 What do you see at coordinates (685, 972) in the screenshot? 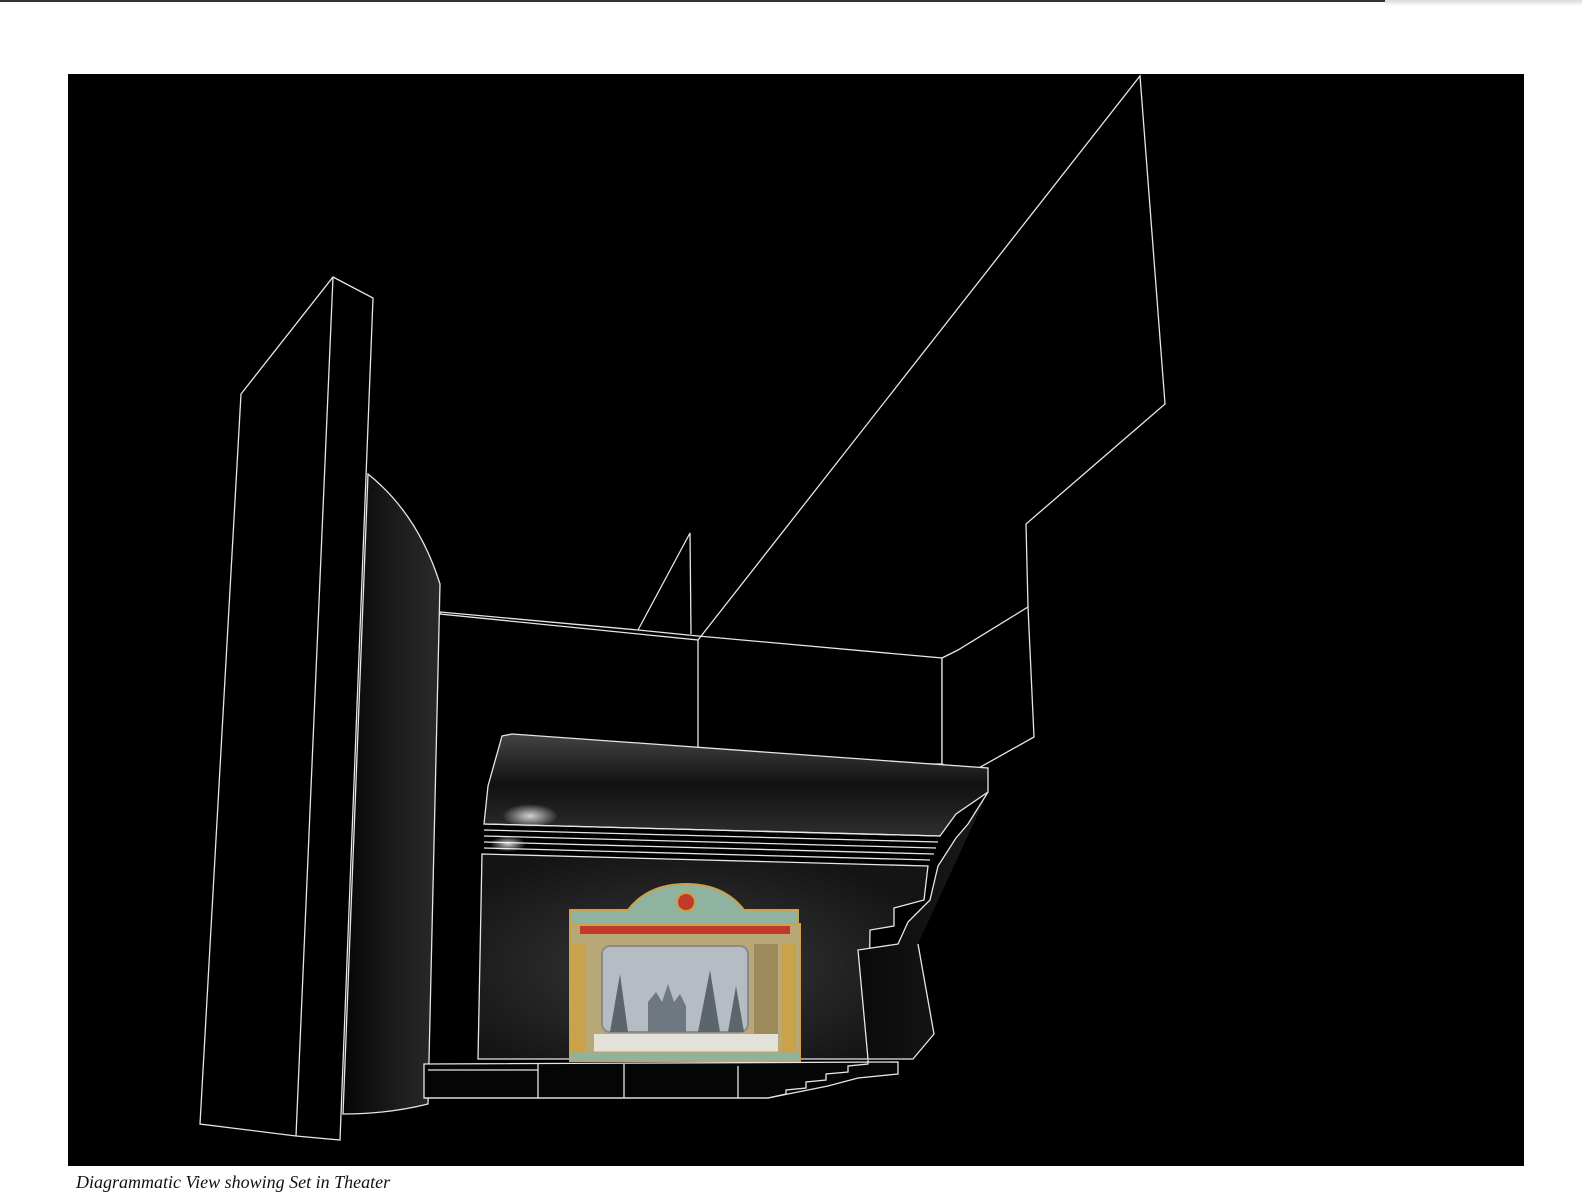
I see `toy-theater-set` at bounding box center [685, 972].